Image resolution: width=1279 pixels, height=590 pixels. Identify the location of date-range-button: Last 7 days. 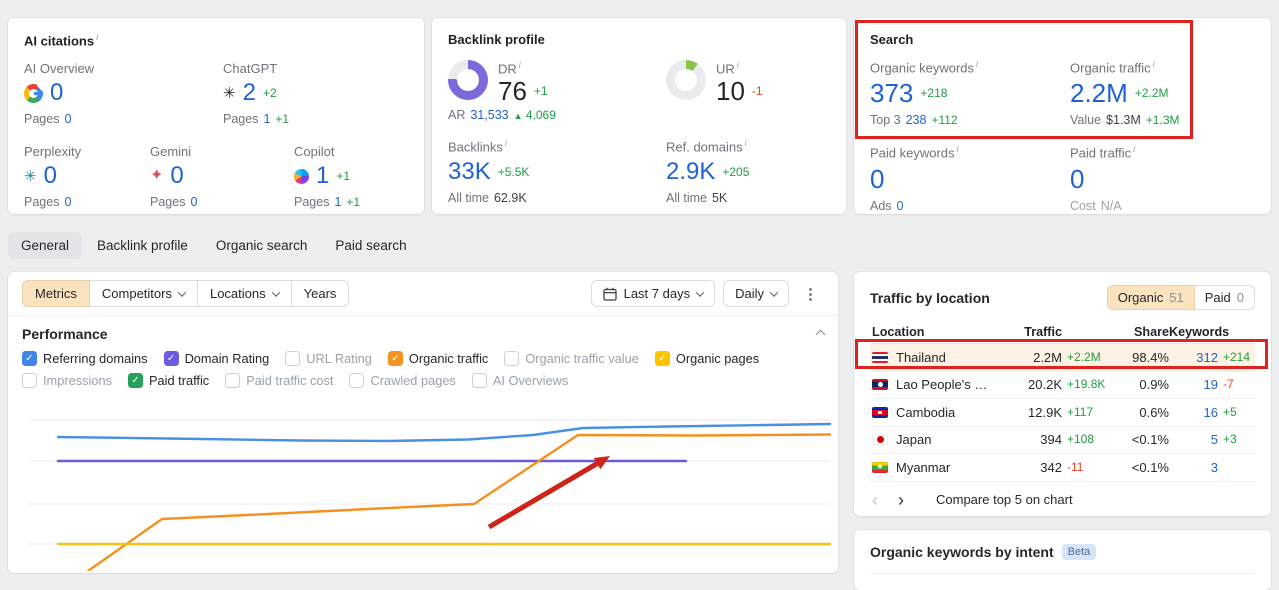
(653, 293).